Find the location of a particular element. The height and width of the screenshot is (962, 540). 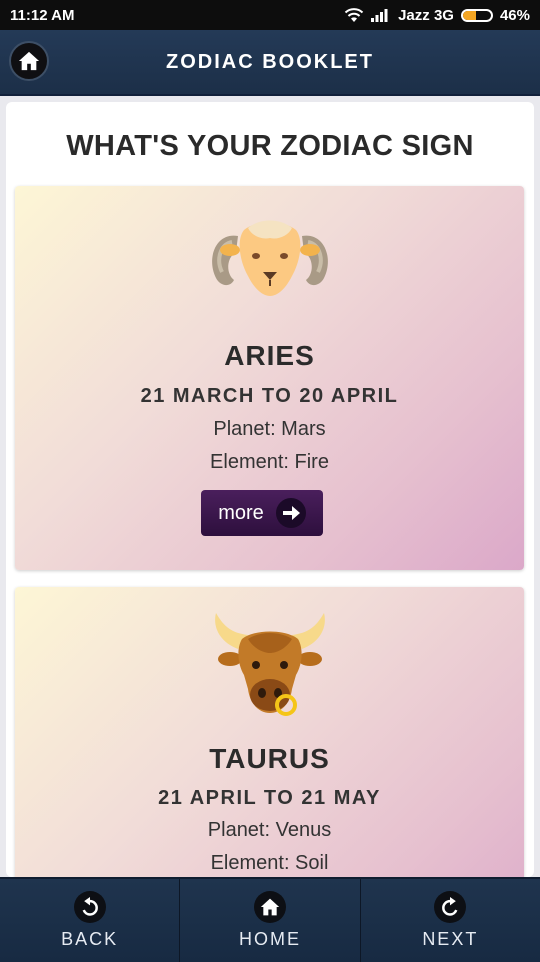

back-icon is located at coordinates (89, 907).